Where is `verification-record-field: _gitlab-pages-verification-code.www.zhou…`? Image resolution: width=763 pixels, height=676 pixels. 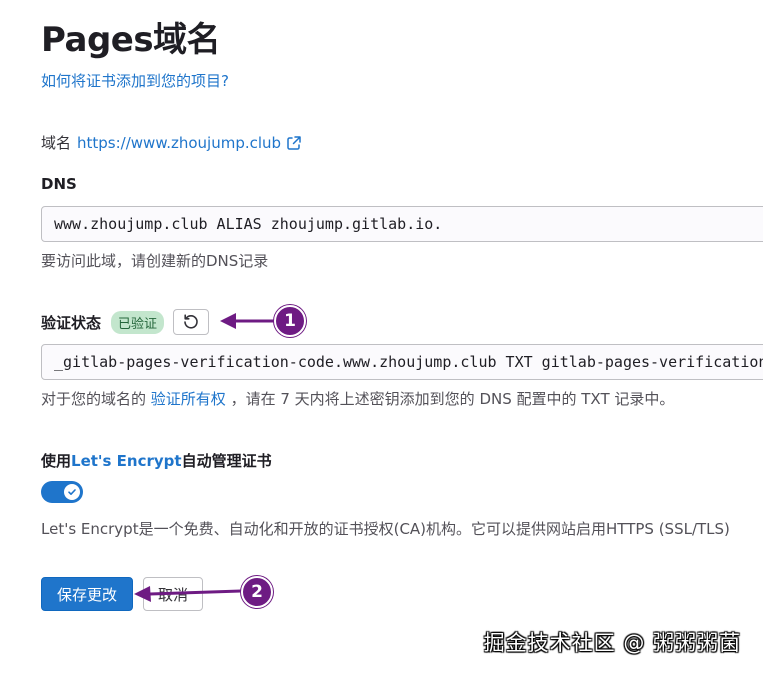
verification-record-field: _gitlab-pages-verification-code.www.zhou… is located at coordinates (402, 362).